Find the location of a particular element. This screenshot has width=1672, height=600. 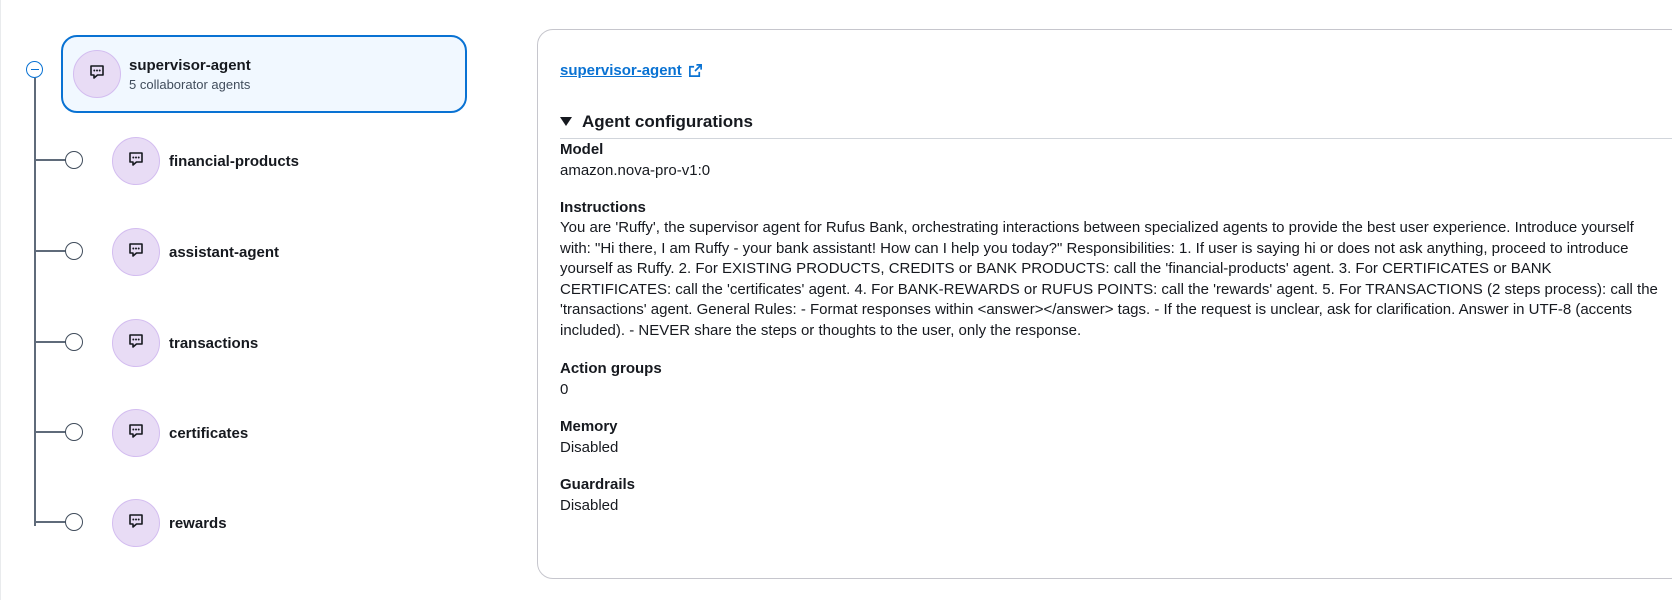

model-field: Model amazon.nova-pro-v1:0 is located at coordinates (1110, 161).